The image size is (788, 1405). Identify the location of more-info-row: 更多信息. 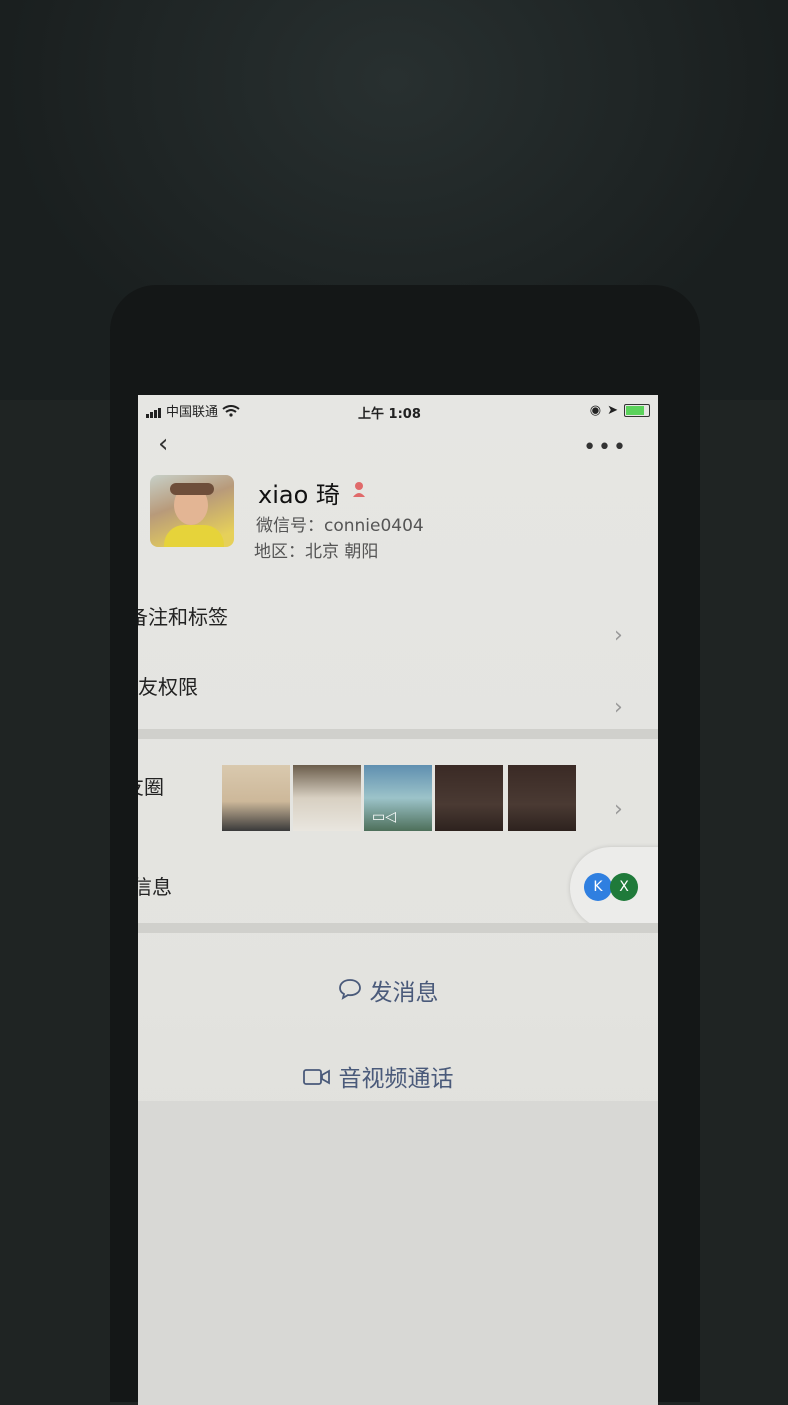
(375, 885).